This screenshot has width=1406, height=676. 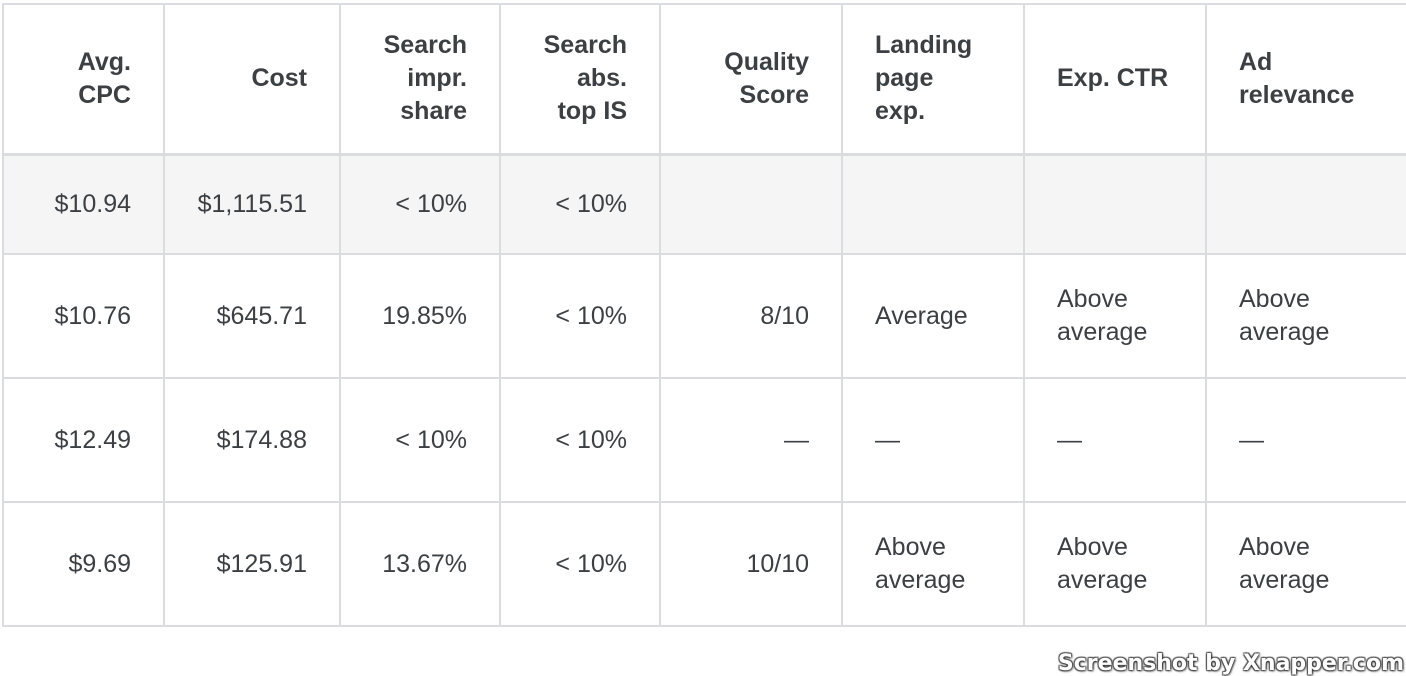 I want to click on cell-landing-page-exp: —, so click(x=933, y=440).